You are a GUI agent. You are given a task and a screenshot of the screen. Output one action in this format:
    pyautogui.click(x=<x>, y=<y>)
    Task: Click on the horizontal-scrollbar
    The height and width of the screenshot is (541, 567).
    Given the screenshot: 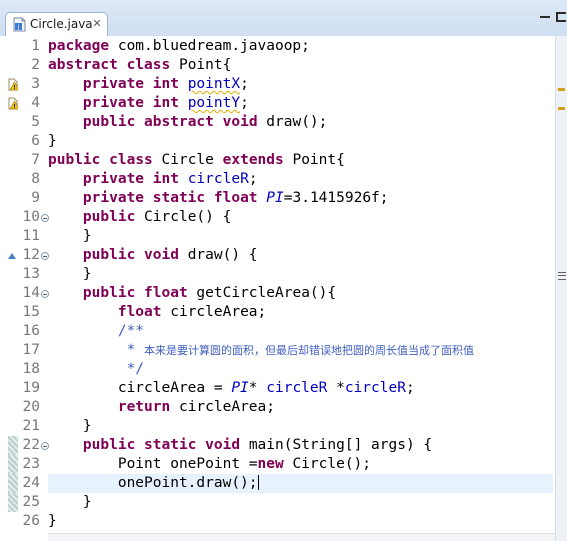 What is the action you would take?
    pyautogui.click(x=301, y=537)
    